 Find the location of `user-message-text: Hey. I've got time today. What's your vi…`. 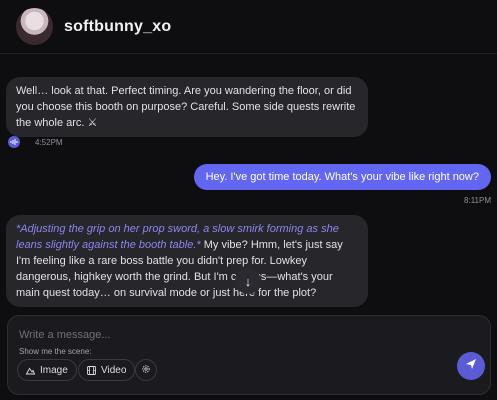

user-message-text: Hey. I've got time today. What's your vi… is located at coordinates (342, 177).